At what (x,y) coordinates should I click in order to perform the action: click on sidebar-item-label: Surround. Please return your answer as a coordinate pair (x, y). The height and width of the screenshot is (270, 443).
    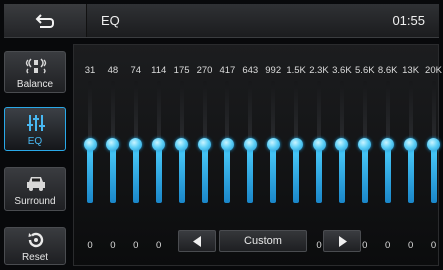
    Looking at the image, I should click on (35, 201).